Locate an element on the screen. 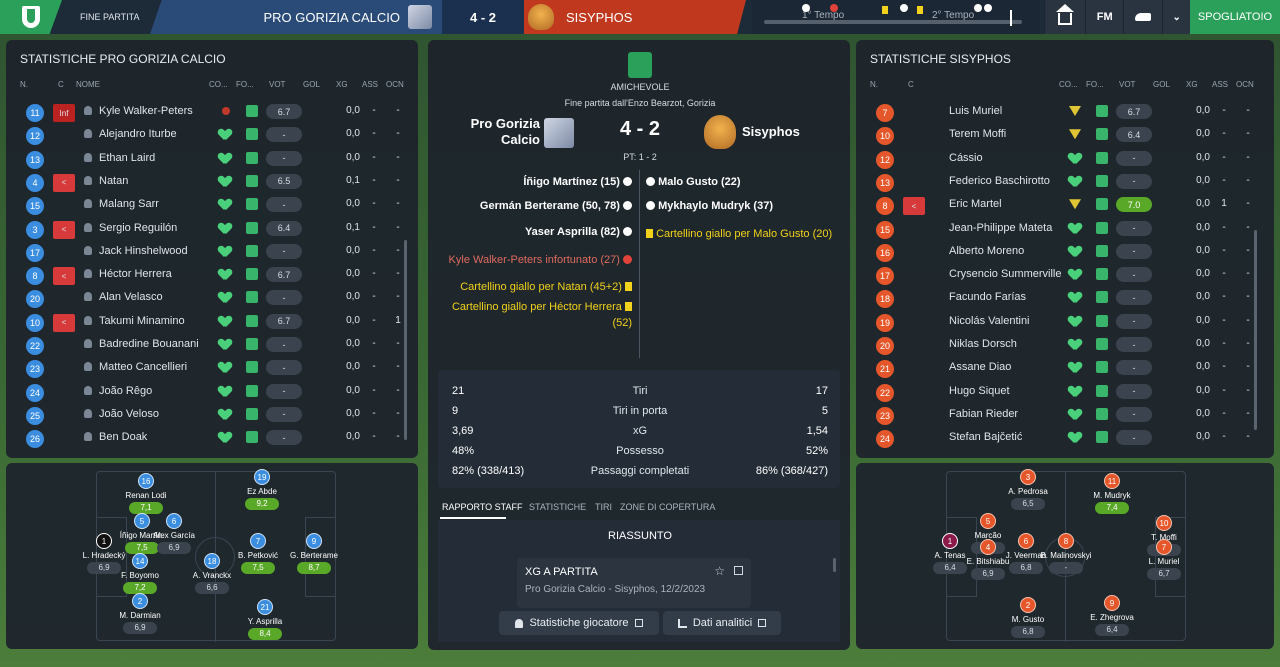 The width and height of the screenshot is (1280, 667). col-c: C is located at coordinates (61, 84).